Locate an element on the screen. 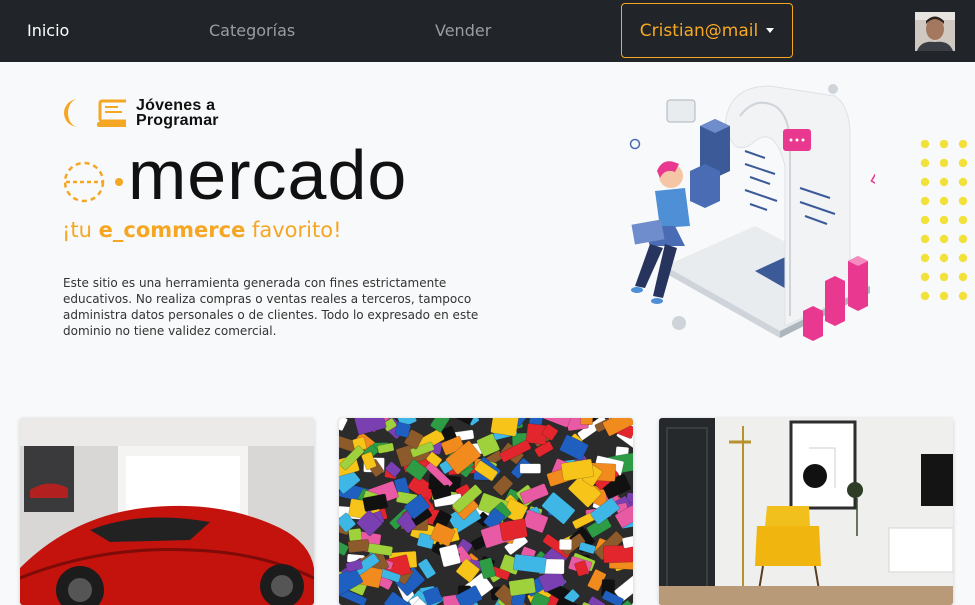 This screenshot has width=975, height=605. developer-illustration is located at coordinates (752, 212).